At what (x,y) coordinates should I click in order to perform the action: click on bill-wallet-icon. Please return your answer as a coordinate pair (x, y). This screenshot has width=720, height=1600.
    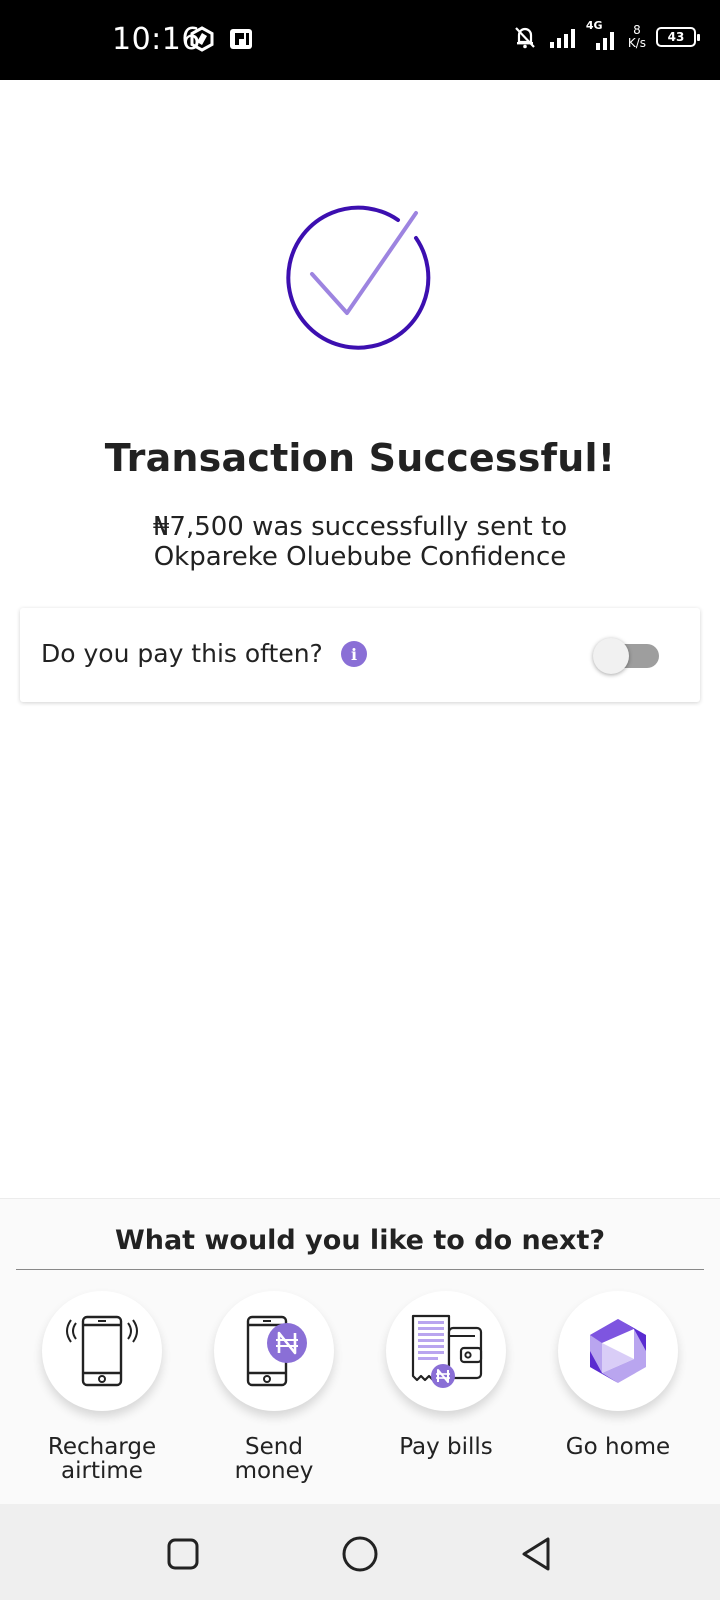
    Looking at the image, I should click on (447, 1351).